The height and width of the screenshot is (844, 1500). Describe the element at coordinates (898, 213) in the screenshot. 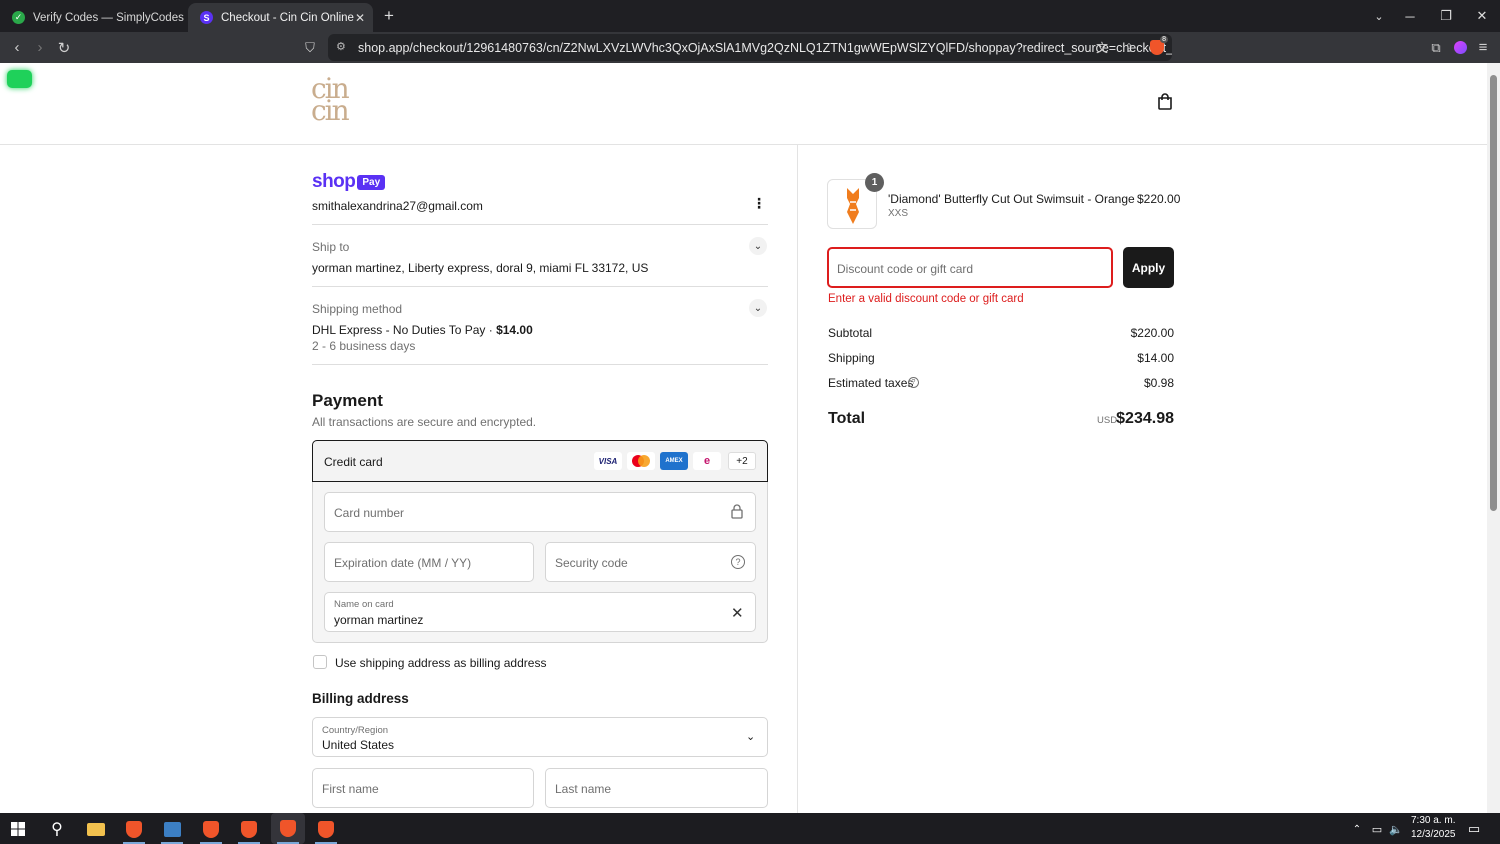

I see `product-variant: XXS` at that location.